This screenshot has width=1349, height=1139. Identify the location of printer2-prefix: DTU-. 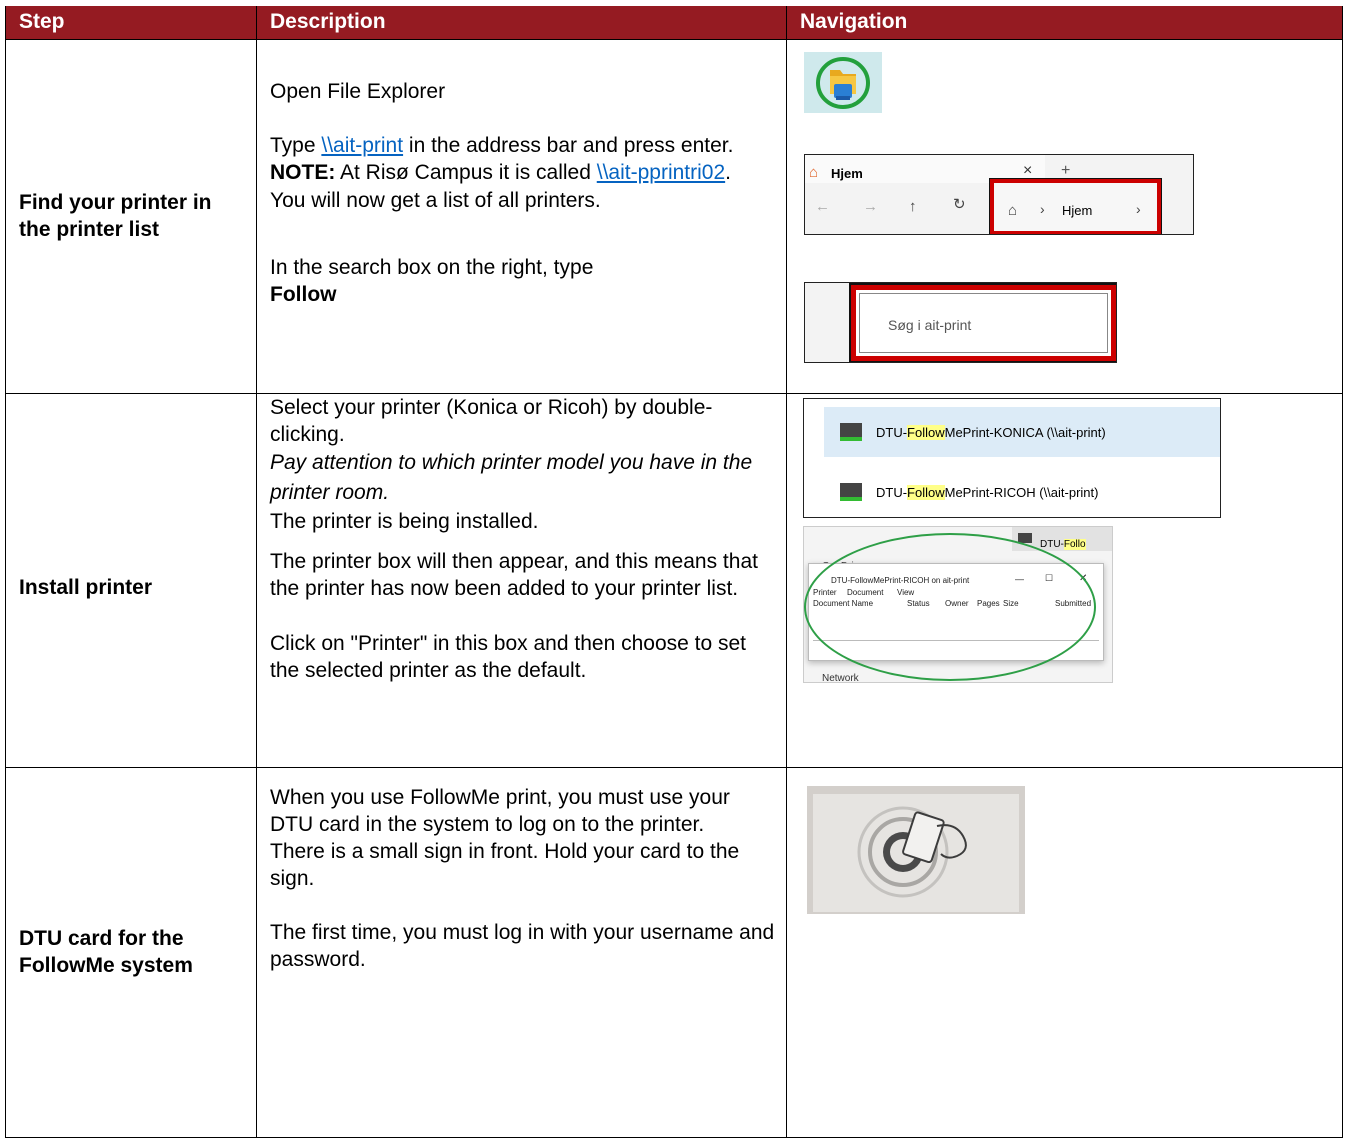
(892, 492).